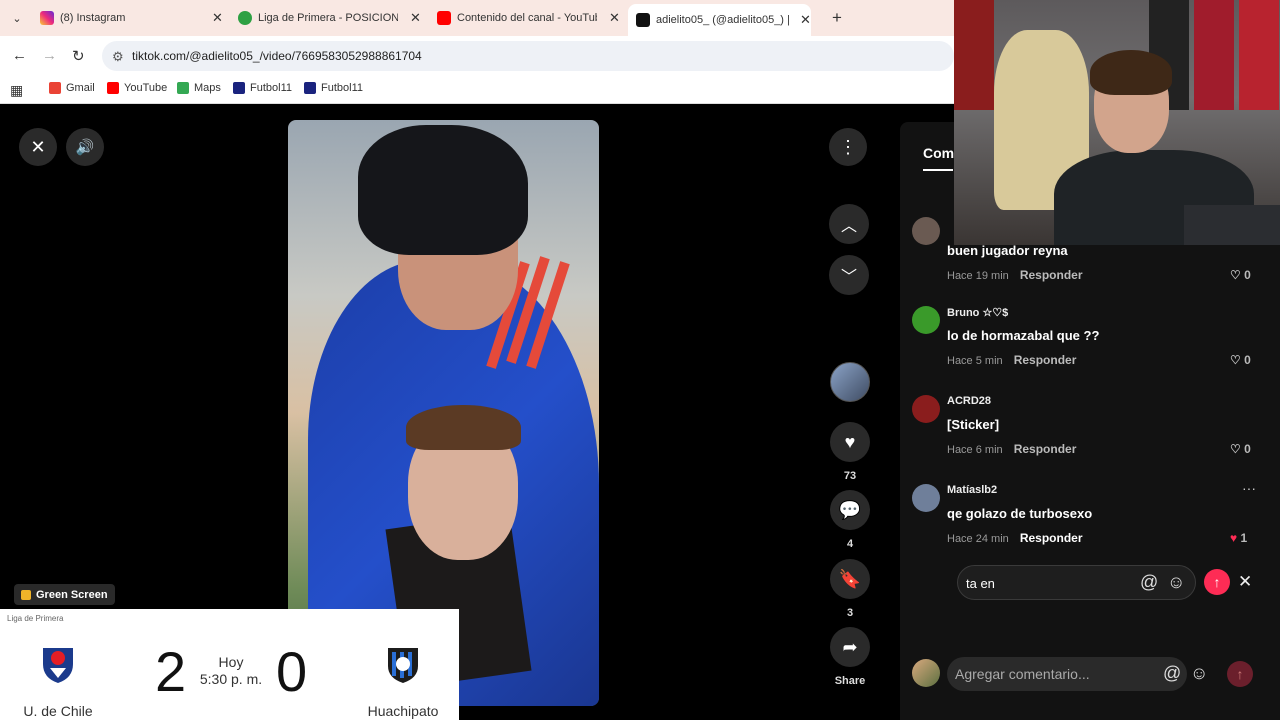  I want to click on comment-action: 💬 4, so click(850, 520).